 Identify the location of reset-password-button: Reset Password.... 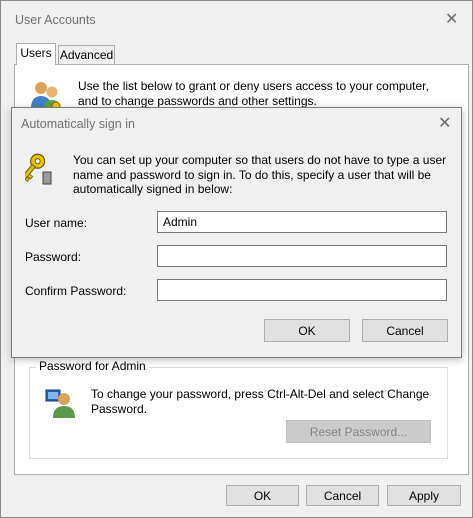
(358, 431).